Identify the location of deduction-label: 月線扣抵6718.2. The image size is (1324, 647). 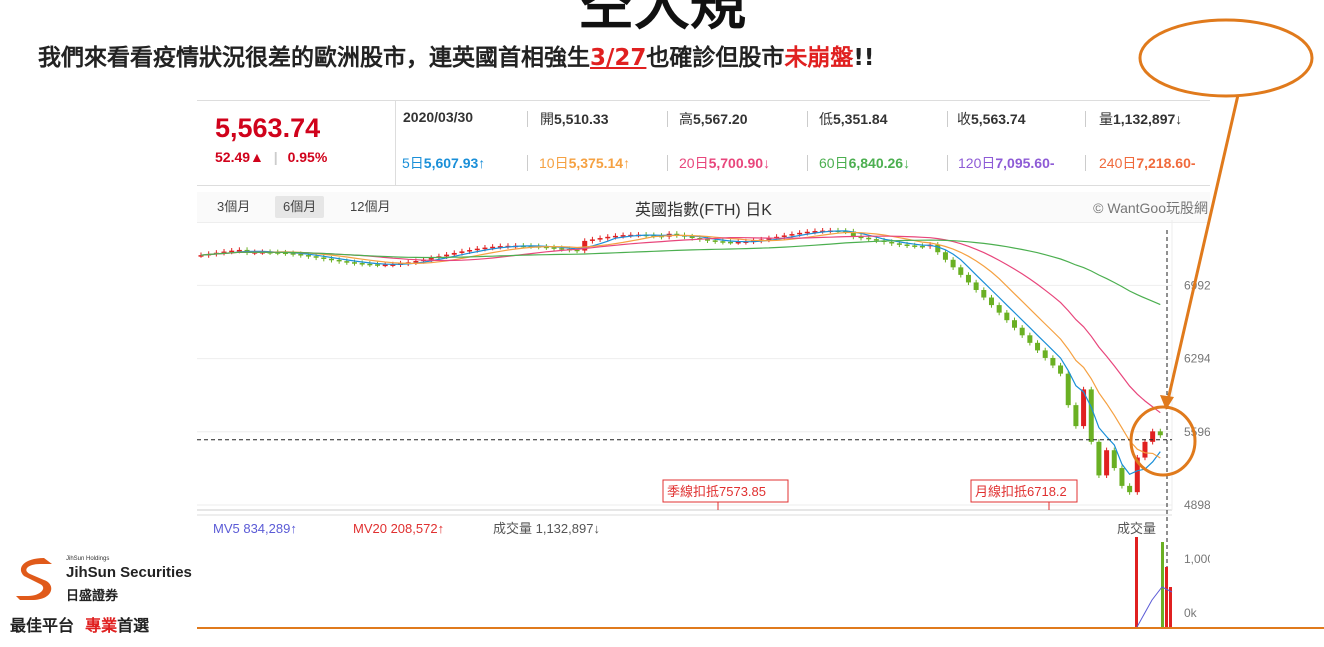
(1021, 491).